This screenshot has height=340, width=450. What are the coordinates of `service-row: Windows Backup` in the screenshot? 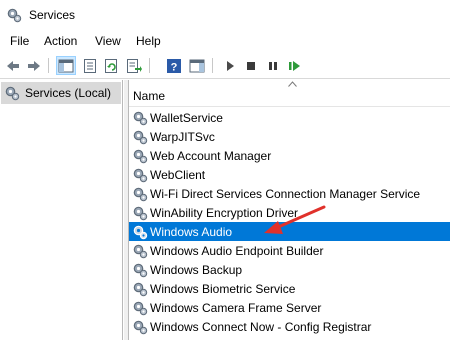 It's located at (289, 269).